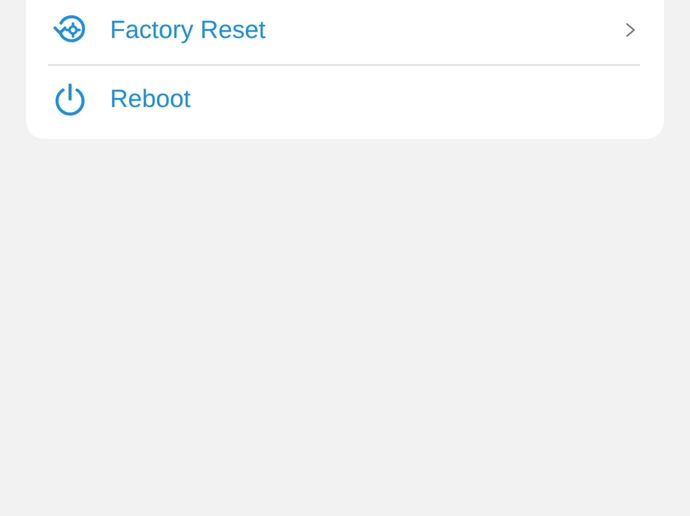 The image size is (690, 516). Describe the element at coordinates (344, 32) in the screenshot. I see `menu-item: Factory Reset` at that location.